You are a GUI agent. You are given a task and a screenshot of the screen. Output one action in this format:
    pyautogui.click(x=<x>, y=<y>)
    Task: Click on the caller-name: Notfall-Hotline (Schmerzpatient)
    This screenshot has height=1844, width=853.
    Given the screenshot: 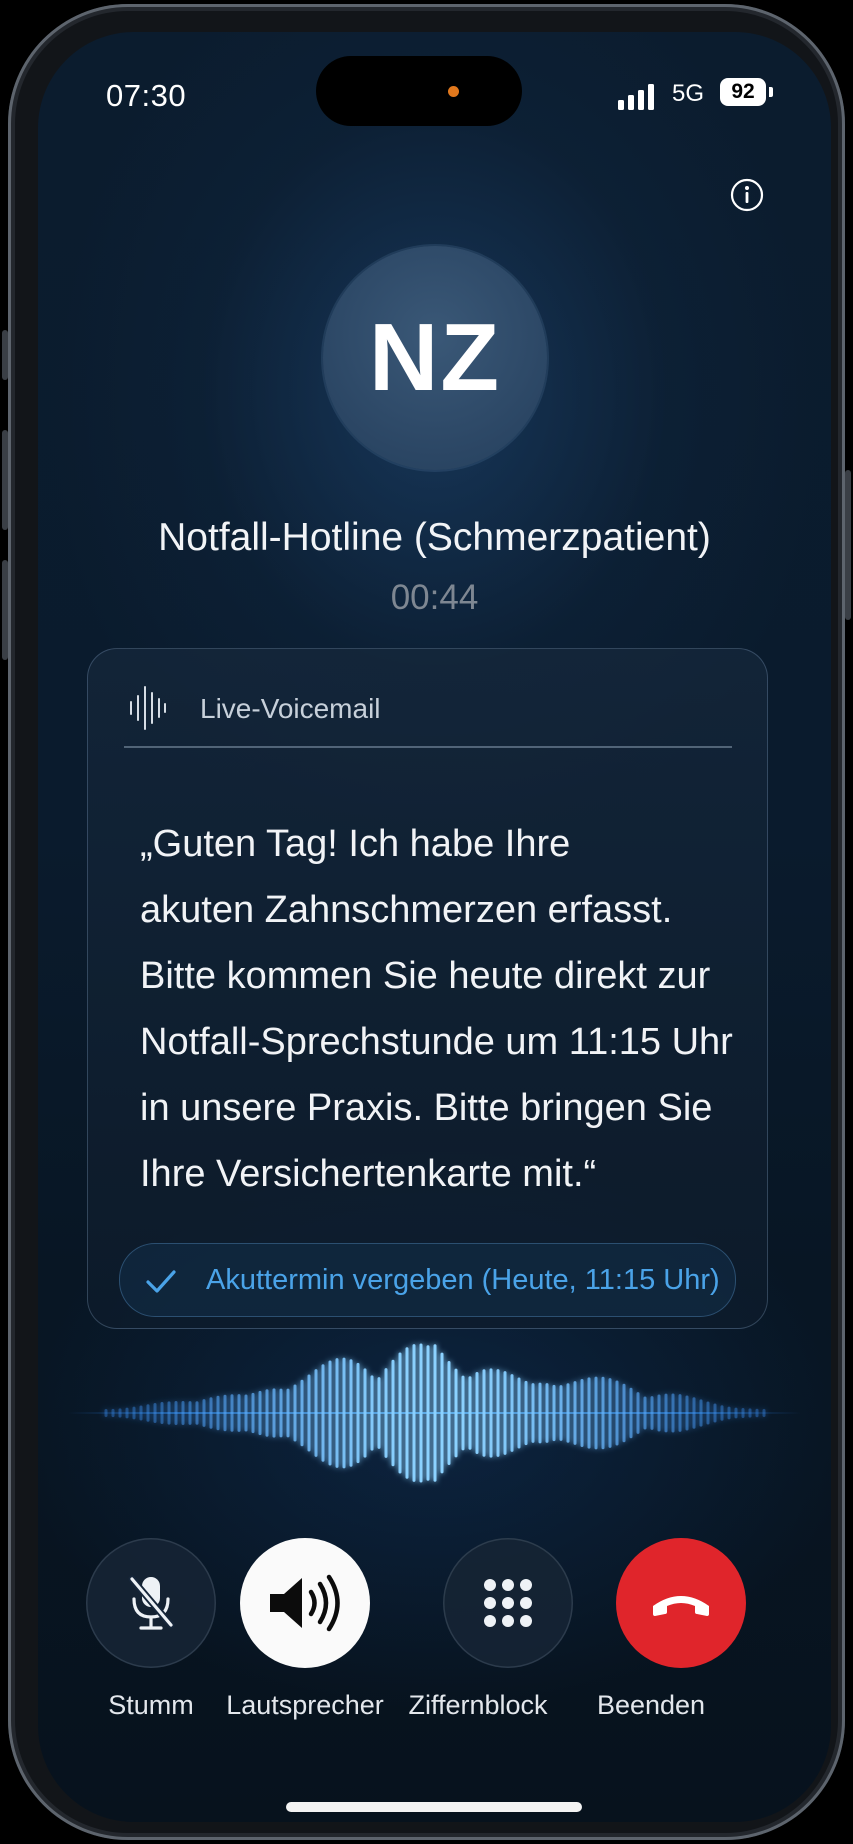 What is the action you would take?
    pyautogui.click(x=434, y=537)
    